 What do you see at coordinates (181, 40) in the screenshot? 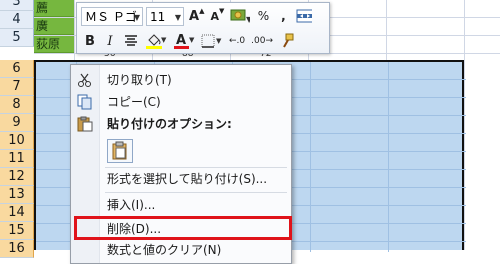
I see `svg-text: A` at bounding box center [181, 40].